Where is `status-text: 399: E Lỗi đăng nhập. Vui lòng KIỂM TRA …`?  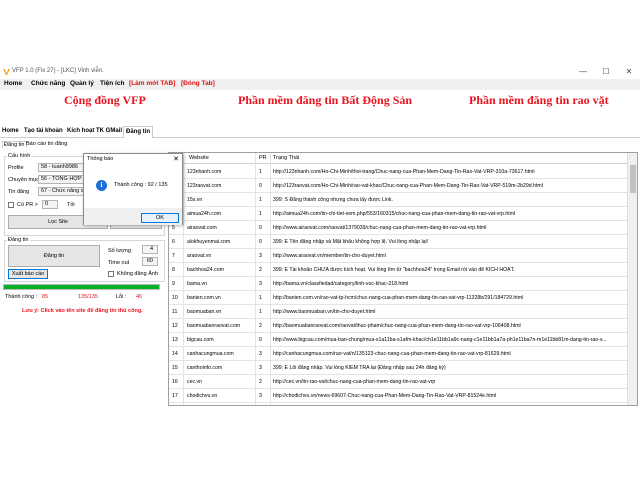 status-text: 399: E Lỗi đăng nhập. Vui lòng KIỂM TRA … is located at coordinates (359, 368).